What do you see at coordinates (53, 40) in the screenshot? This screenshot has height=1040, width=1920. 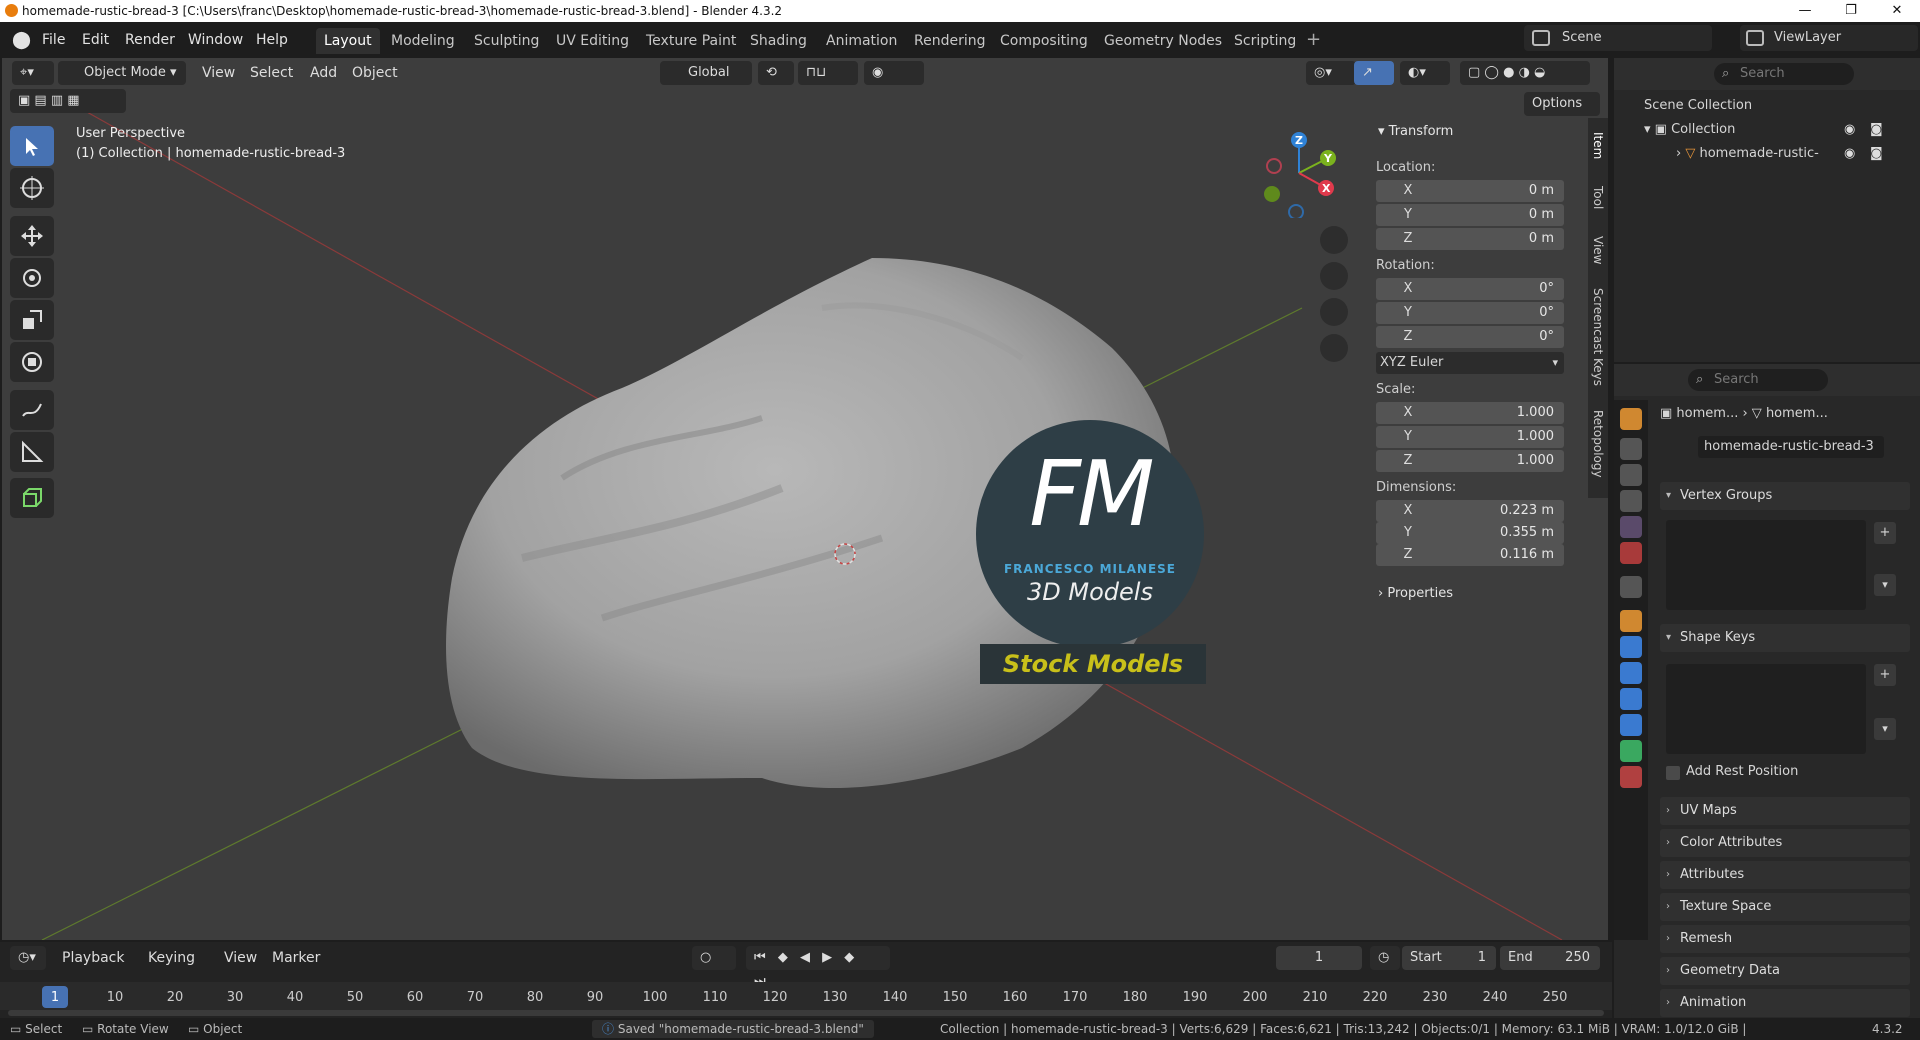 I see `menu-file: File` at bounding box center [53, 40].